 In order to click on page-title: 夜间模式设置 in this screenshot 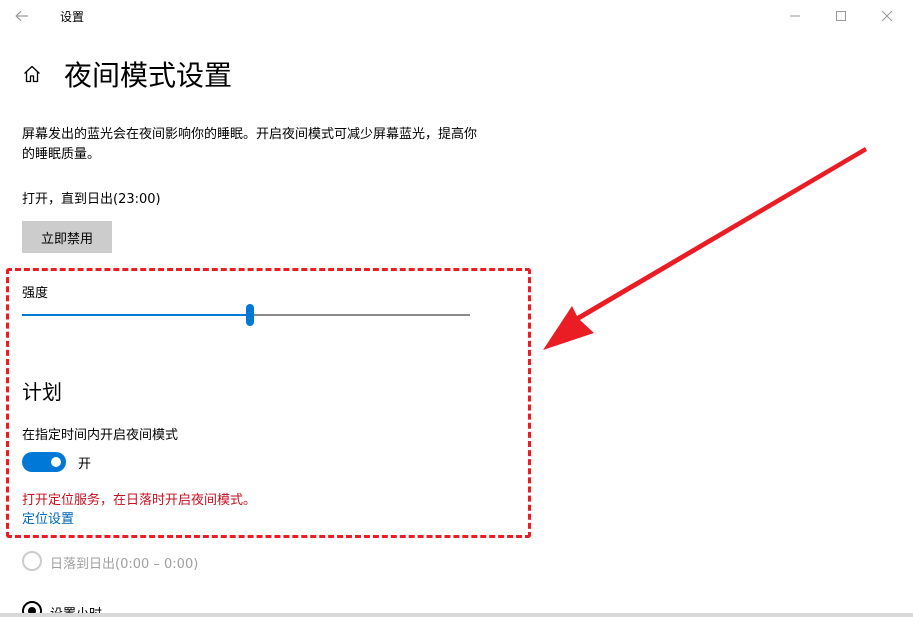, I will do `click(148, 75)`.